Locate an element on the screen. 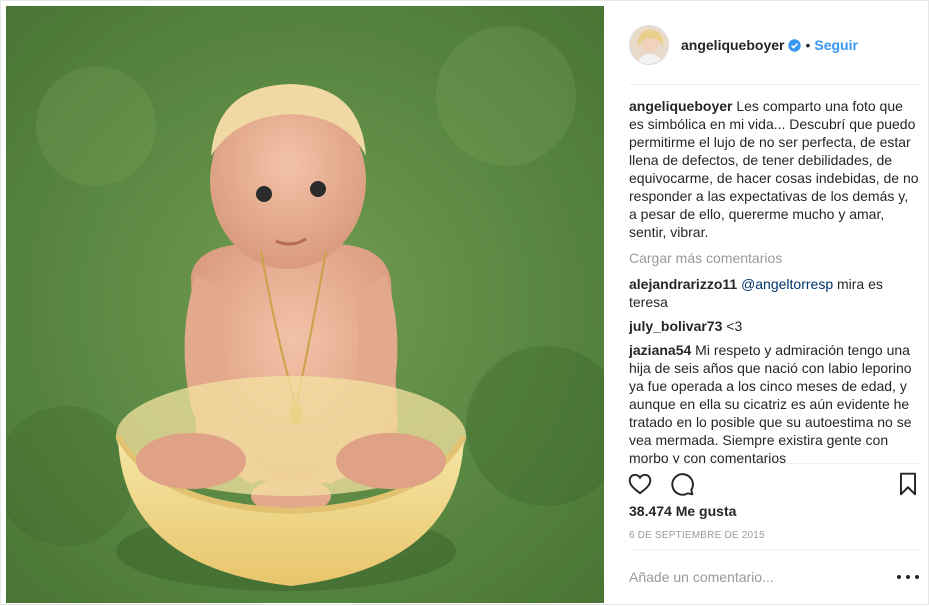 This screenshot has height=606, width=929. comment-text: <3 is located at coordinates (734, 326).